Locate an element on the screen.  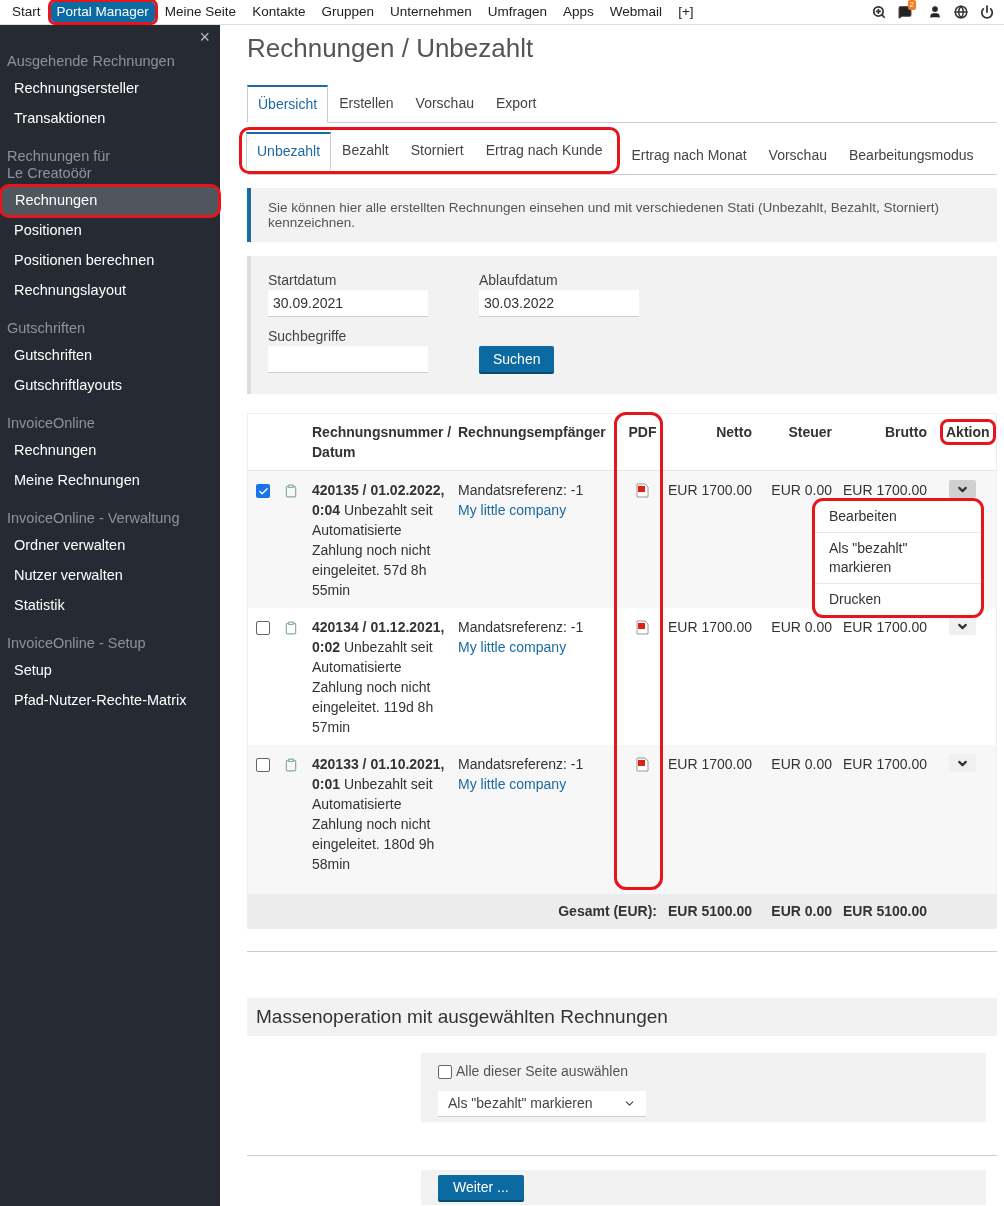
sidebar-heading: Gutschriften is located at coordinates (46, 328).